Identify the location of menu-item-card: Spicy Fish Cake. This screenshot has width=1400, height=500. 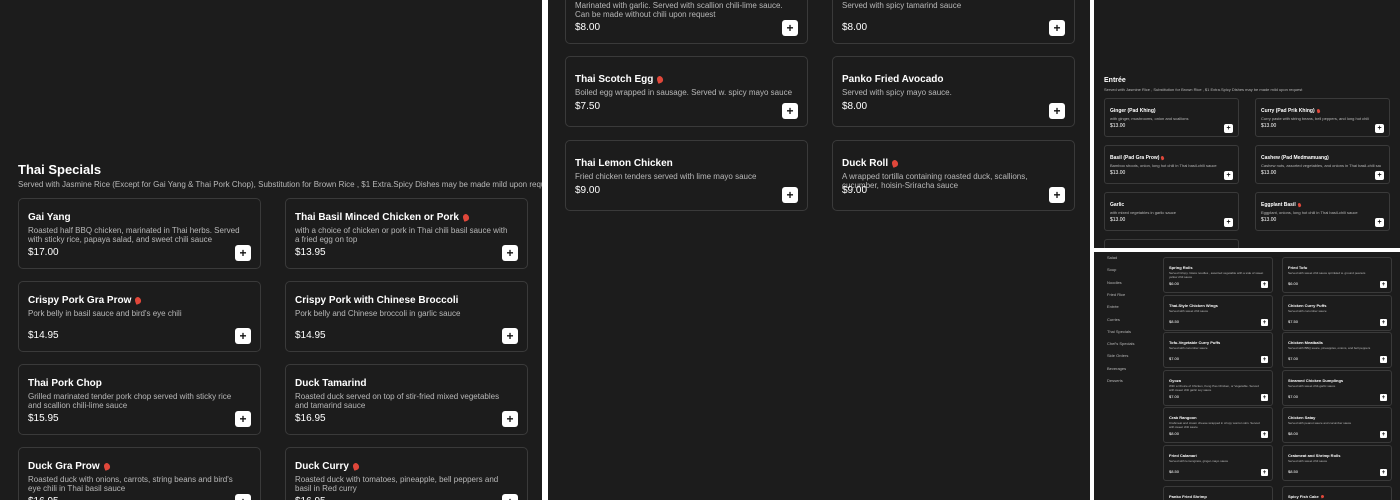
(1337, 493).